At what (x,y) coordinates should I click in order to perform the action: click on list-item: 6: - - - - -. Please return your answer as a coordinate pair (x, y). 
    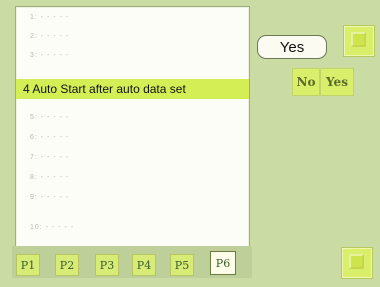
    Looking at the image, I should click on (132, 137).